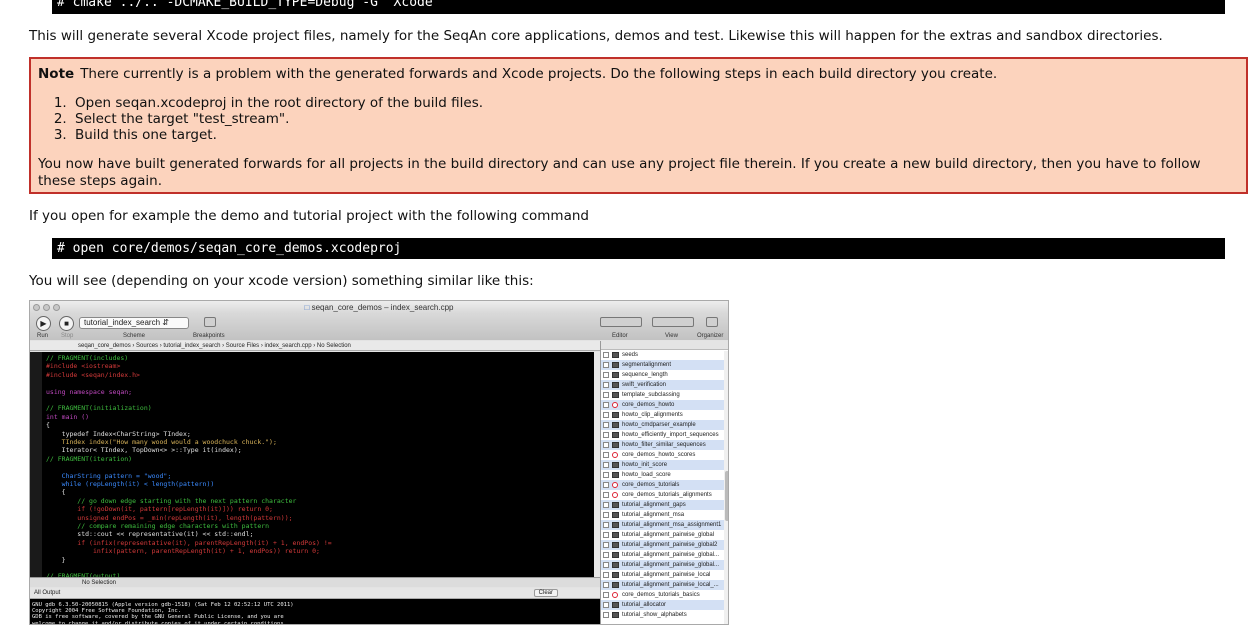 The height and width of the screenshot is (625, 1259). Describe the element at coordinates (315, 593) in the screenshot. I see `output-bar: All Output Clear` at that location.